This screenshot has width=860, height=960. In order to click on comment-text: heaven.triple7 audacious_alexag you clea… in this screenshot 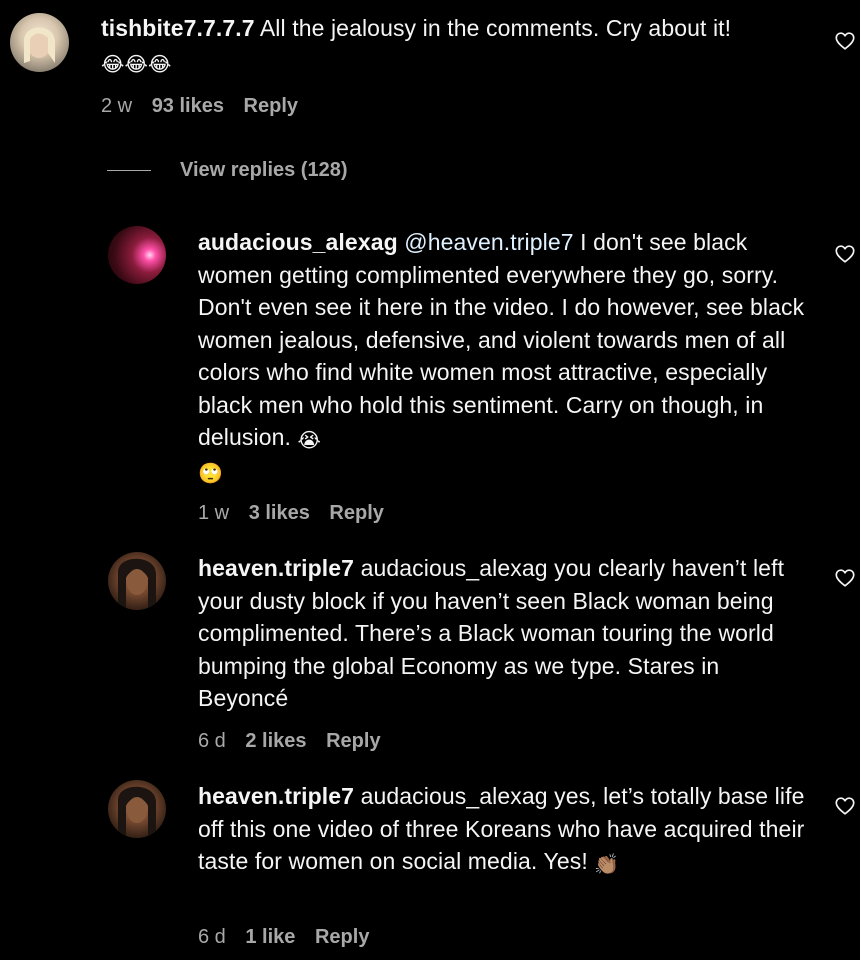, I will do `click(503, 633)`.